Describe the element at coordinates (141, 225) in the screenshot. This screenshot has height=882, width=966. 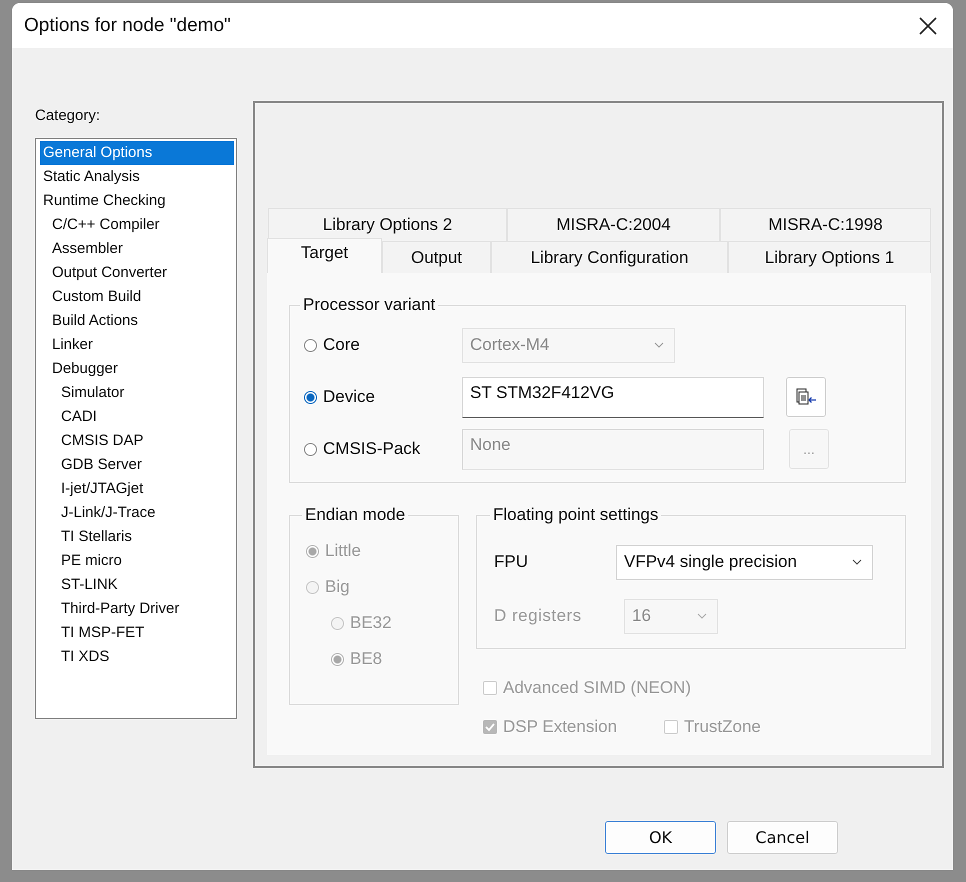
I see `category-item: C/C++ Compiler` at that location.